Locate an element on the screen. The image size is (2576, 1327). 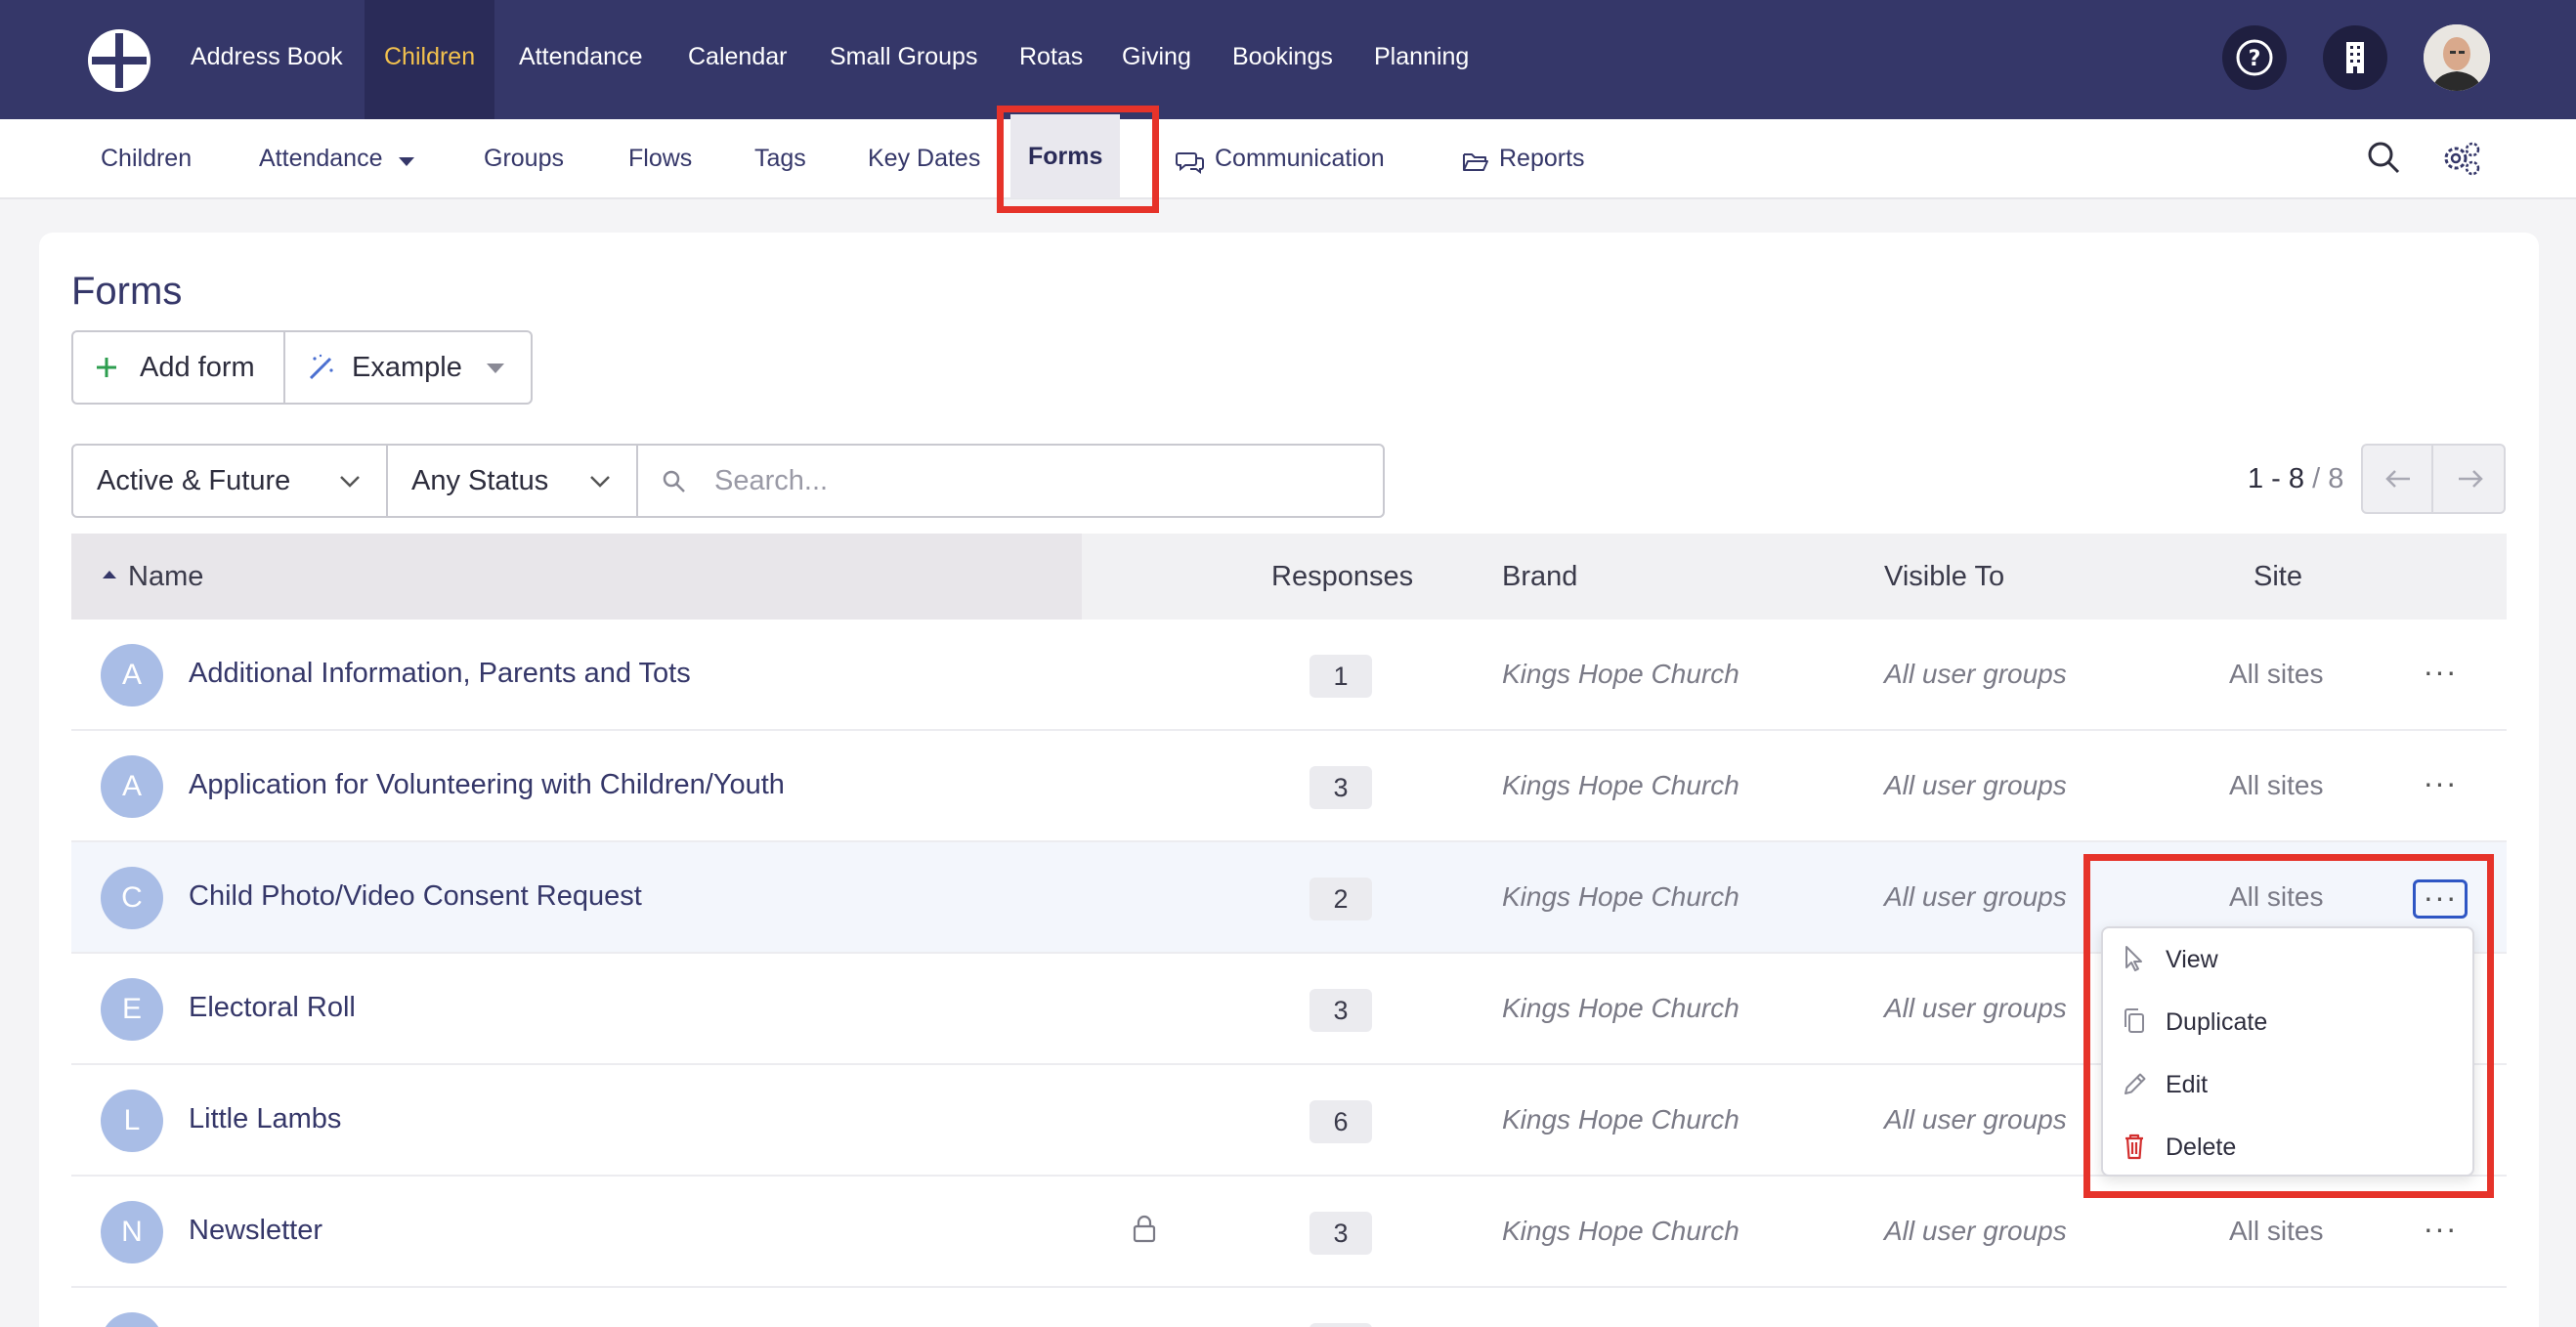
responses-column-header: Responses is located at coordinates (1342, 577).